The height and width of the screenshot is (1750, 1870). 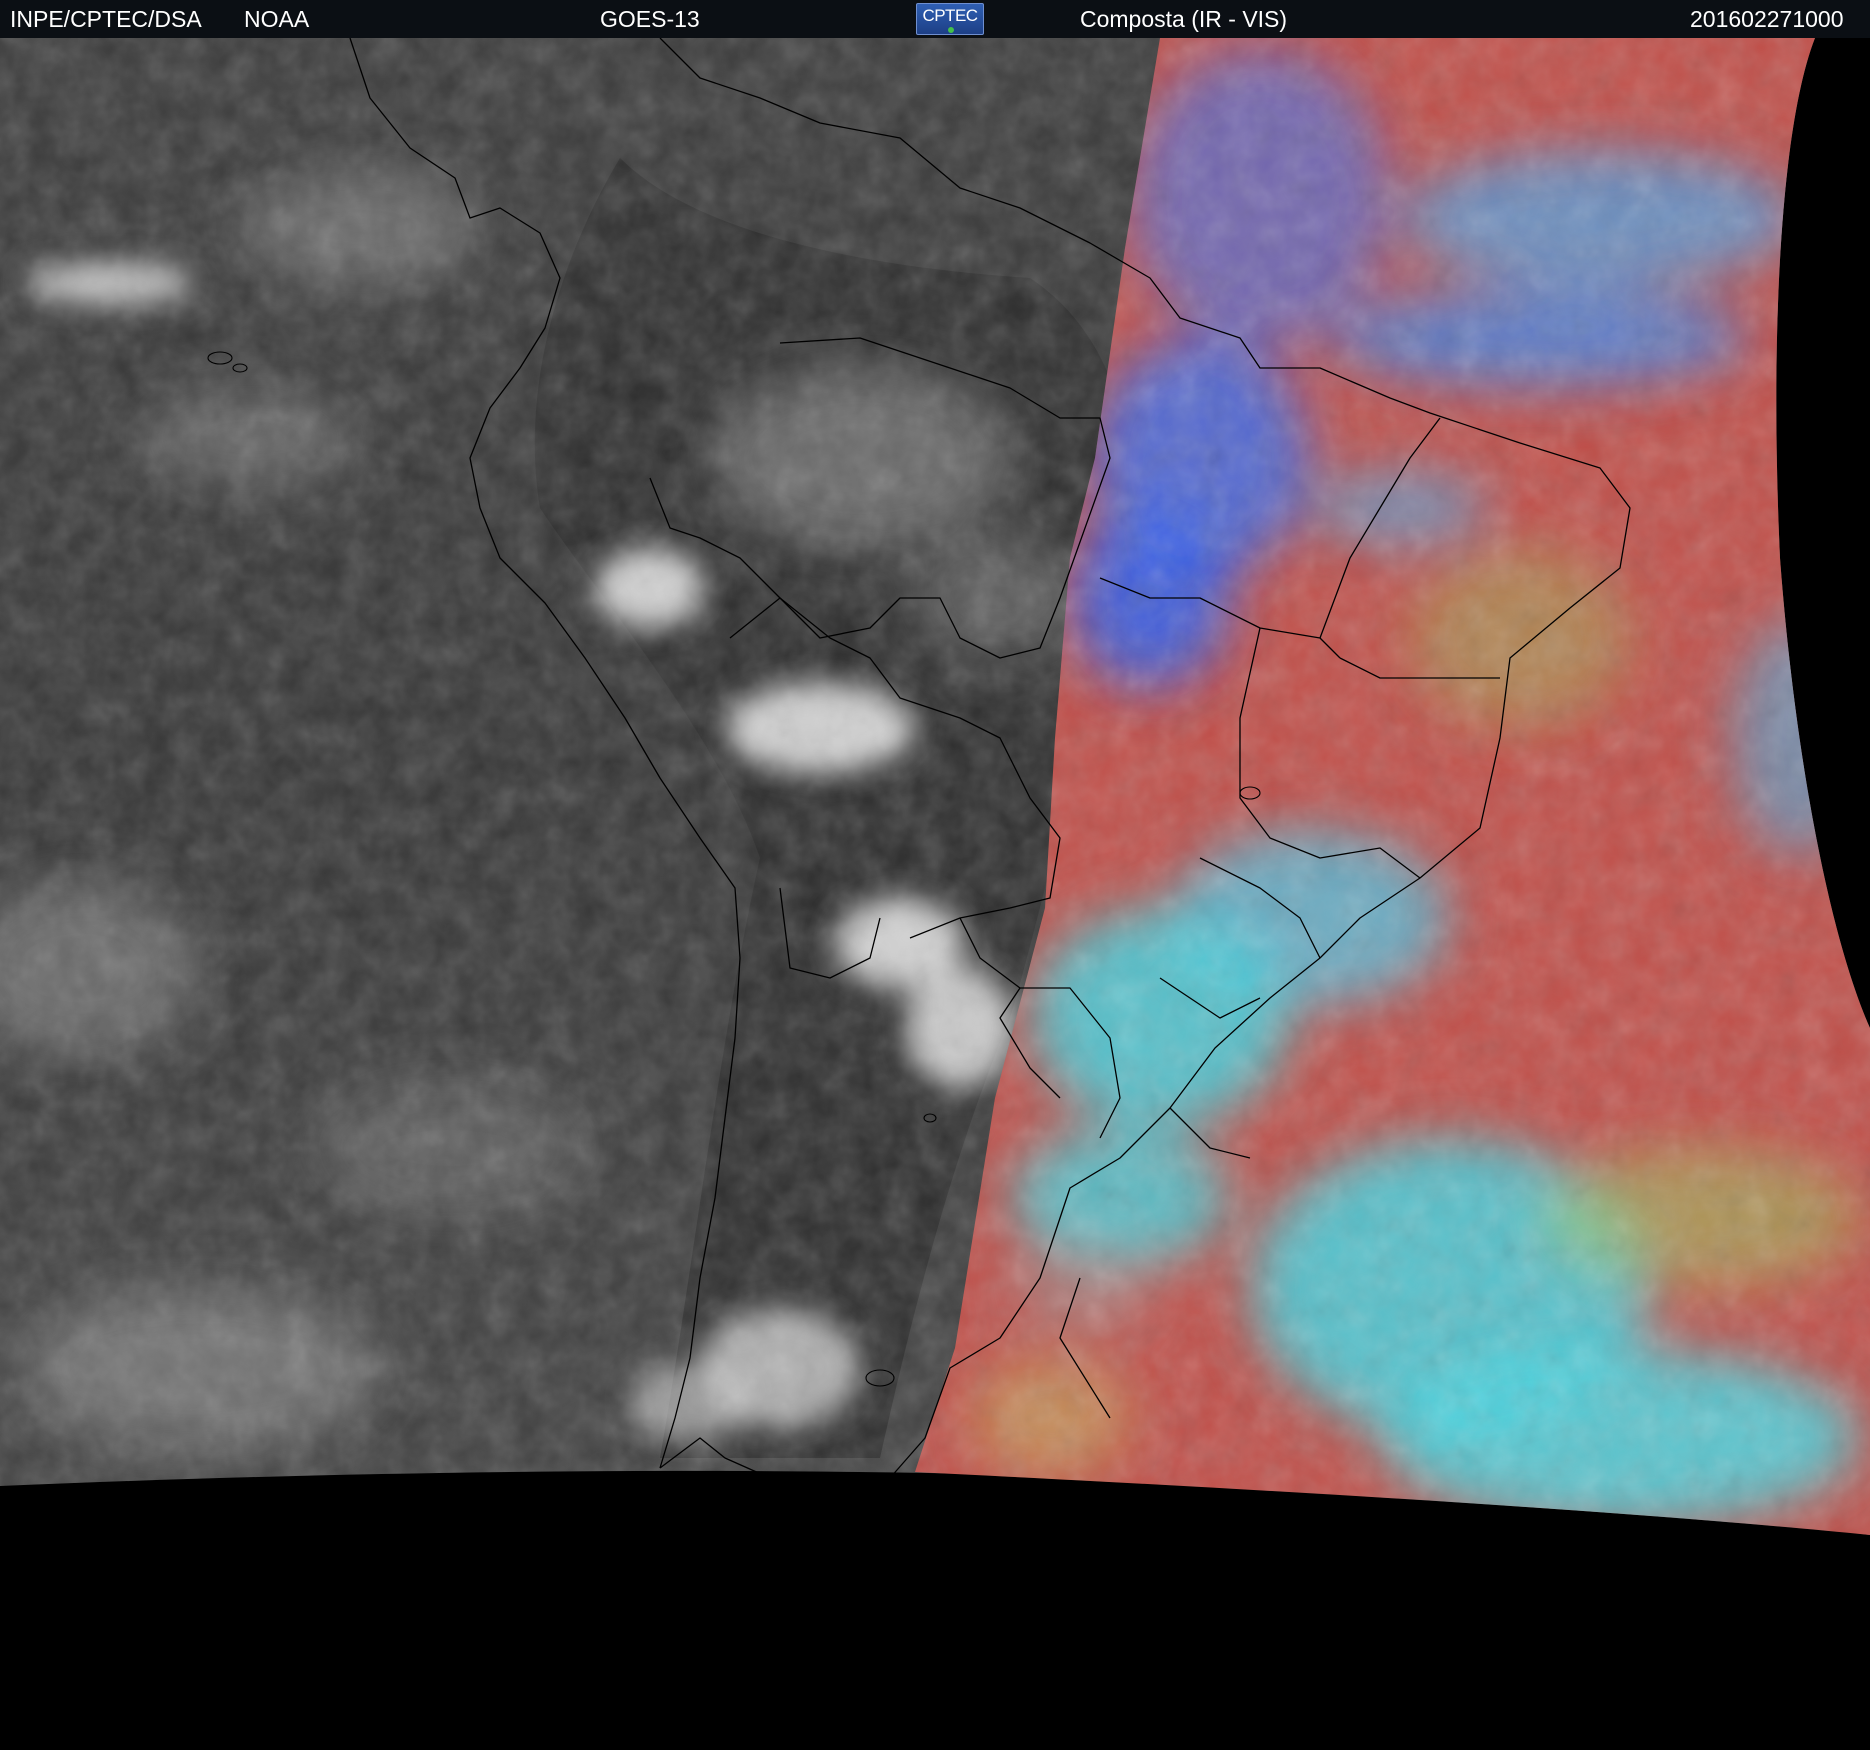 I want to click on logo-leaf-icon, so click(x=951, y=30).